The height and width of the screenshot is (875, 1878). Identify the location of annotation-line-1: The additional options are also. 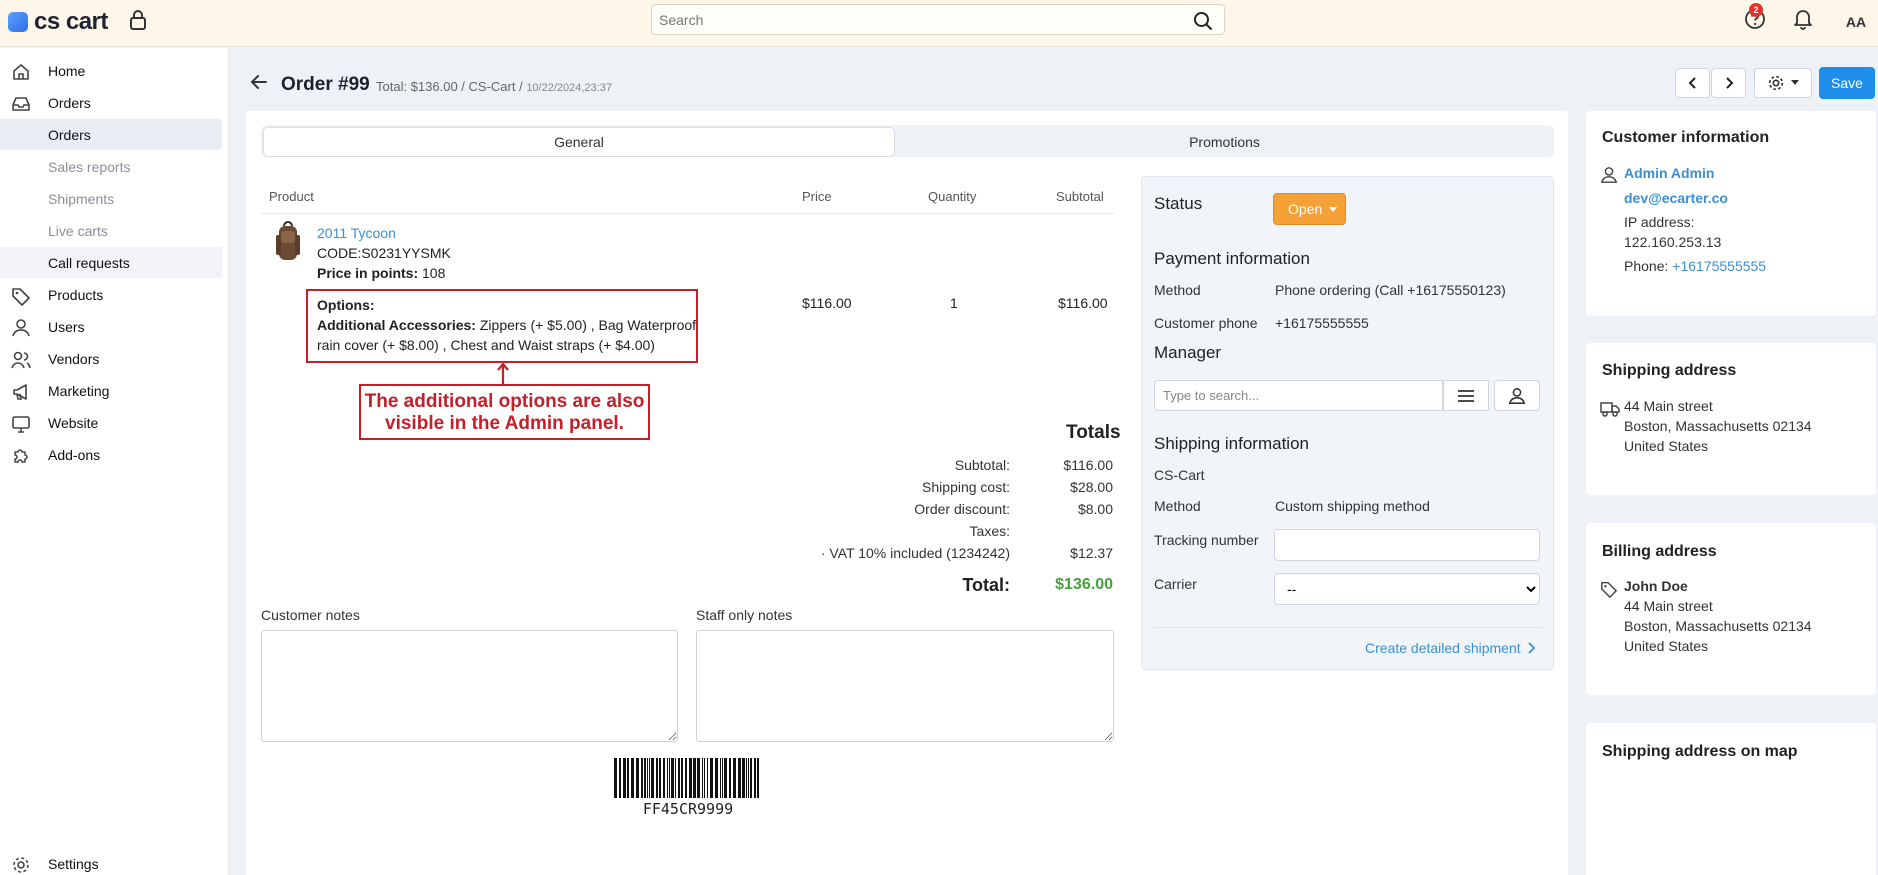
(504, 401).